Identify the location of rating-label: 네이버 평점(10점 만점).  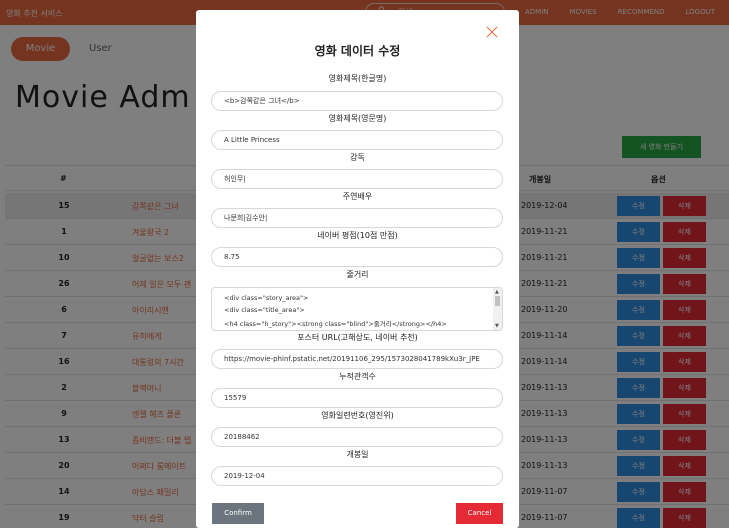
(357, 235).